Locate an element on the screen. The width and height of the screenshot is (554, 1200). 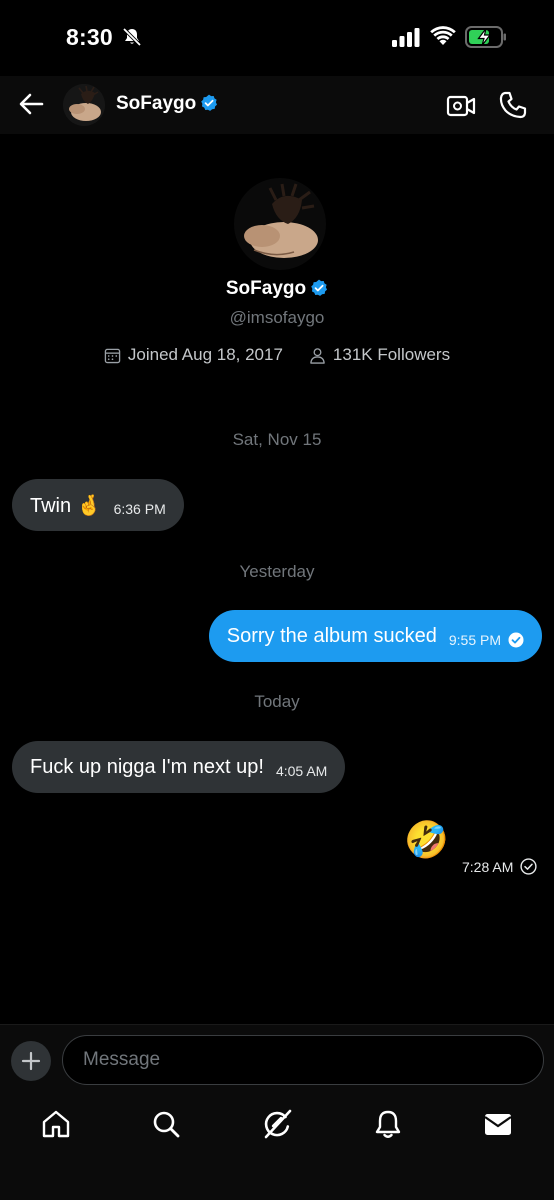
date-separator: Today is located at coordinates (277, 701).